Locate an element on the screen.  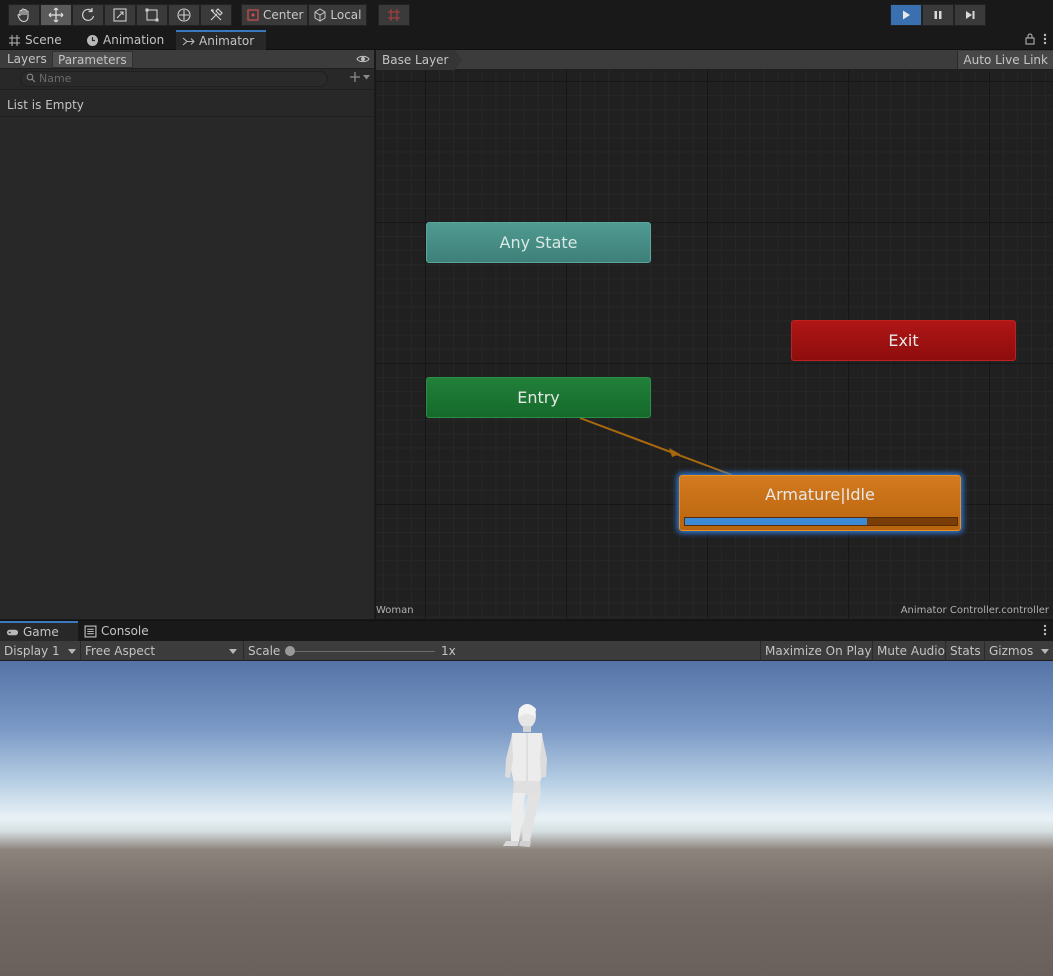
tab-animator: Animator is located at coordinates (221, 40).